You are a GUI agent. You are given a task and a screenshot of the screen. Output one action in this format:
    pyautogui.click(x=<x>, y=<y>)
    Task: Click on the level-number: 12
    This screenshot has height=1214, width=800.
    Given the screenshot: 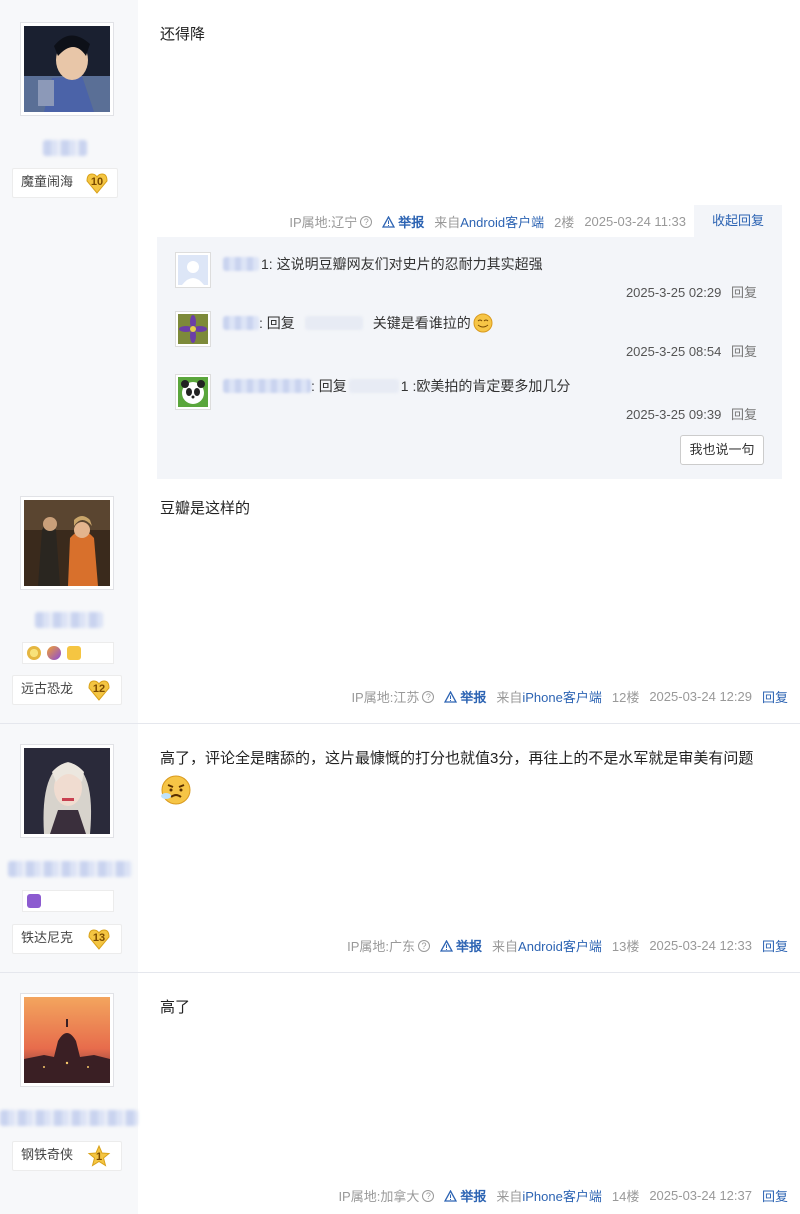 What is the action you would take?
    pyautogui.click(x=99, y=689)
    